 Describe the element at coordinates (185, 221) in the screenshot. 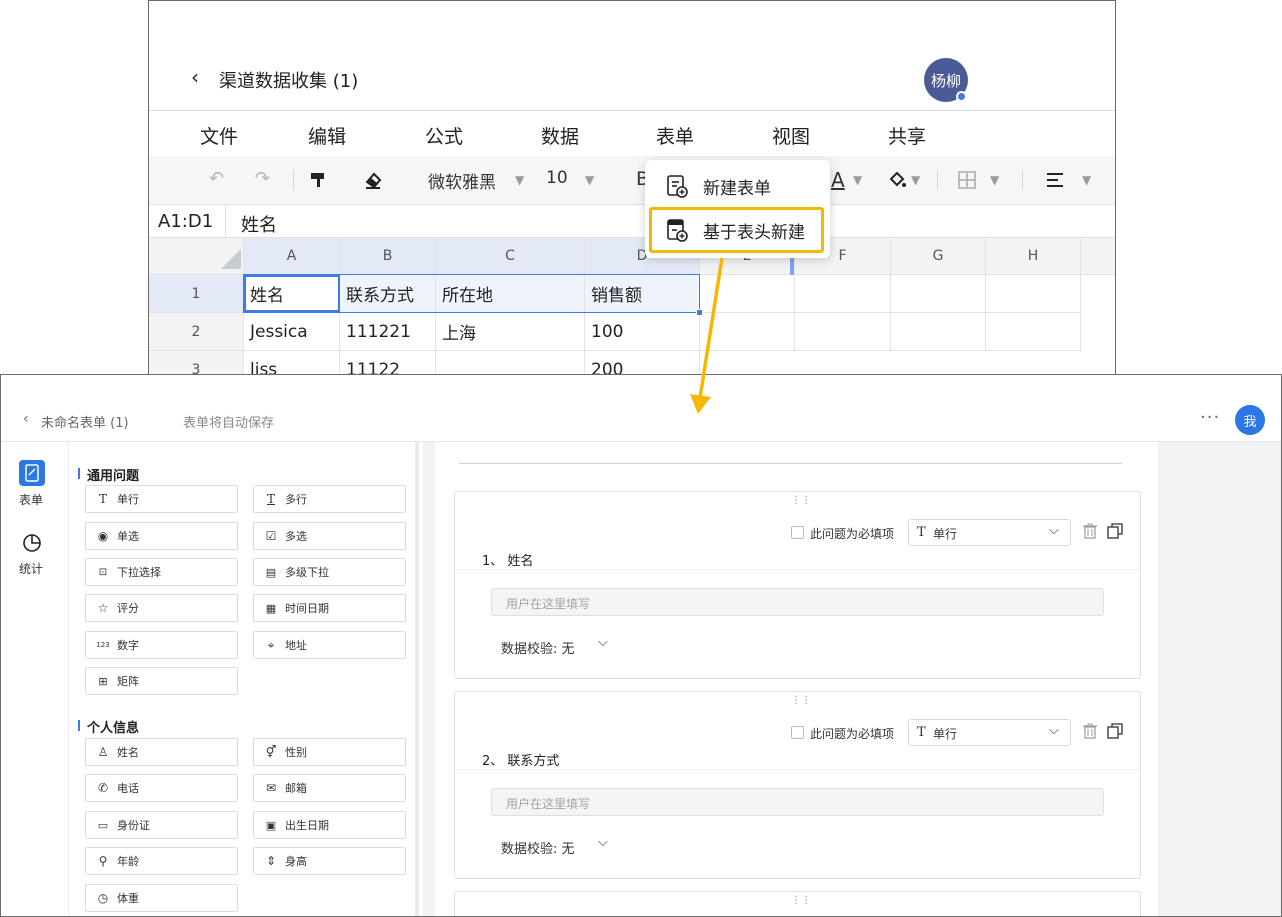

I see `cell-reference: A1:D1` at that location.